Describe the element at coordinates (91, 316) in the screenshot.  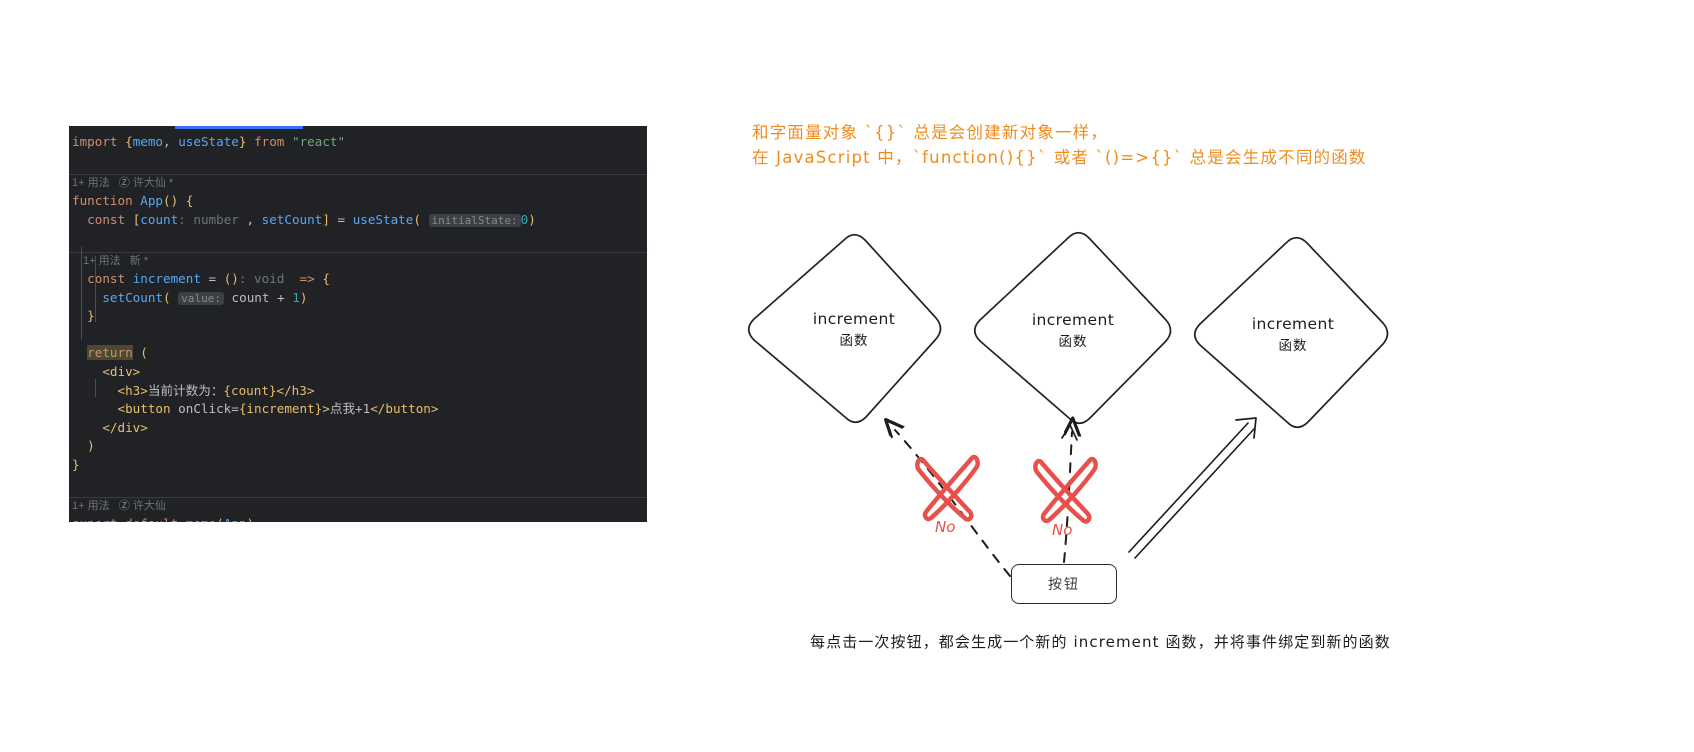
I see `close-brace: }` at that location.